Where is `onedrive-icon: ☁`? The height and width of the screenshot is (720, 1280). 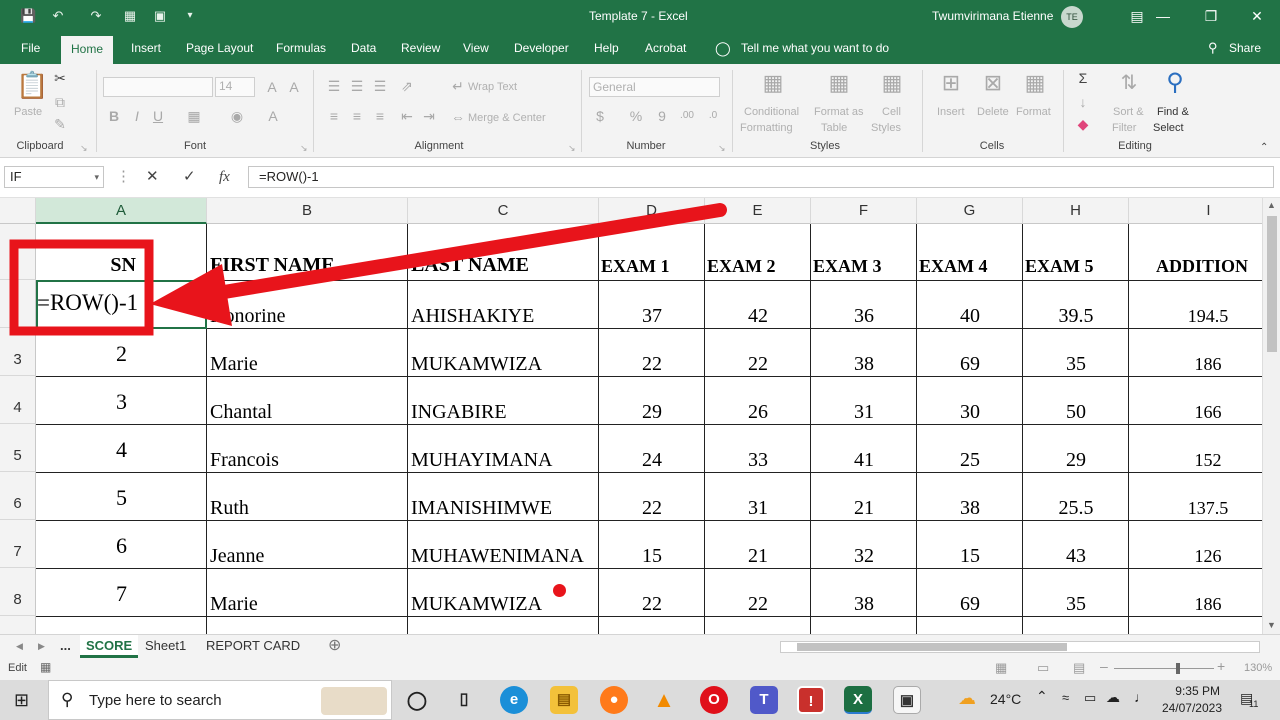 onedrive-icon: ☁ is located at coordinates (1113, 697).